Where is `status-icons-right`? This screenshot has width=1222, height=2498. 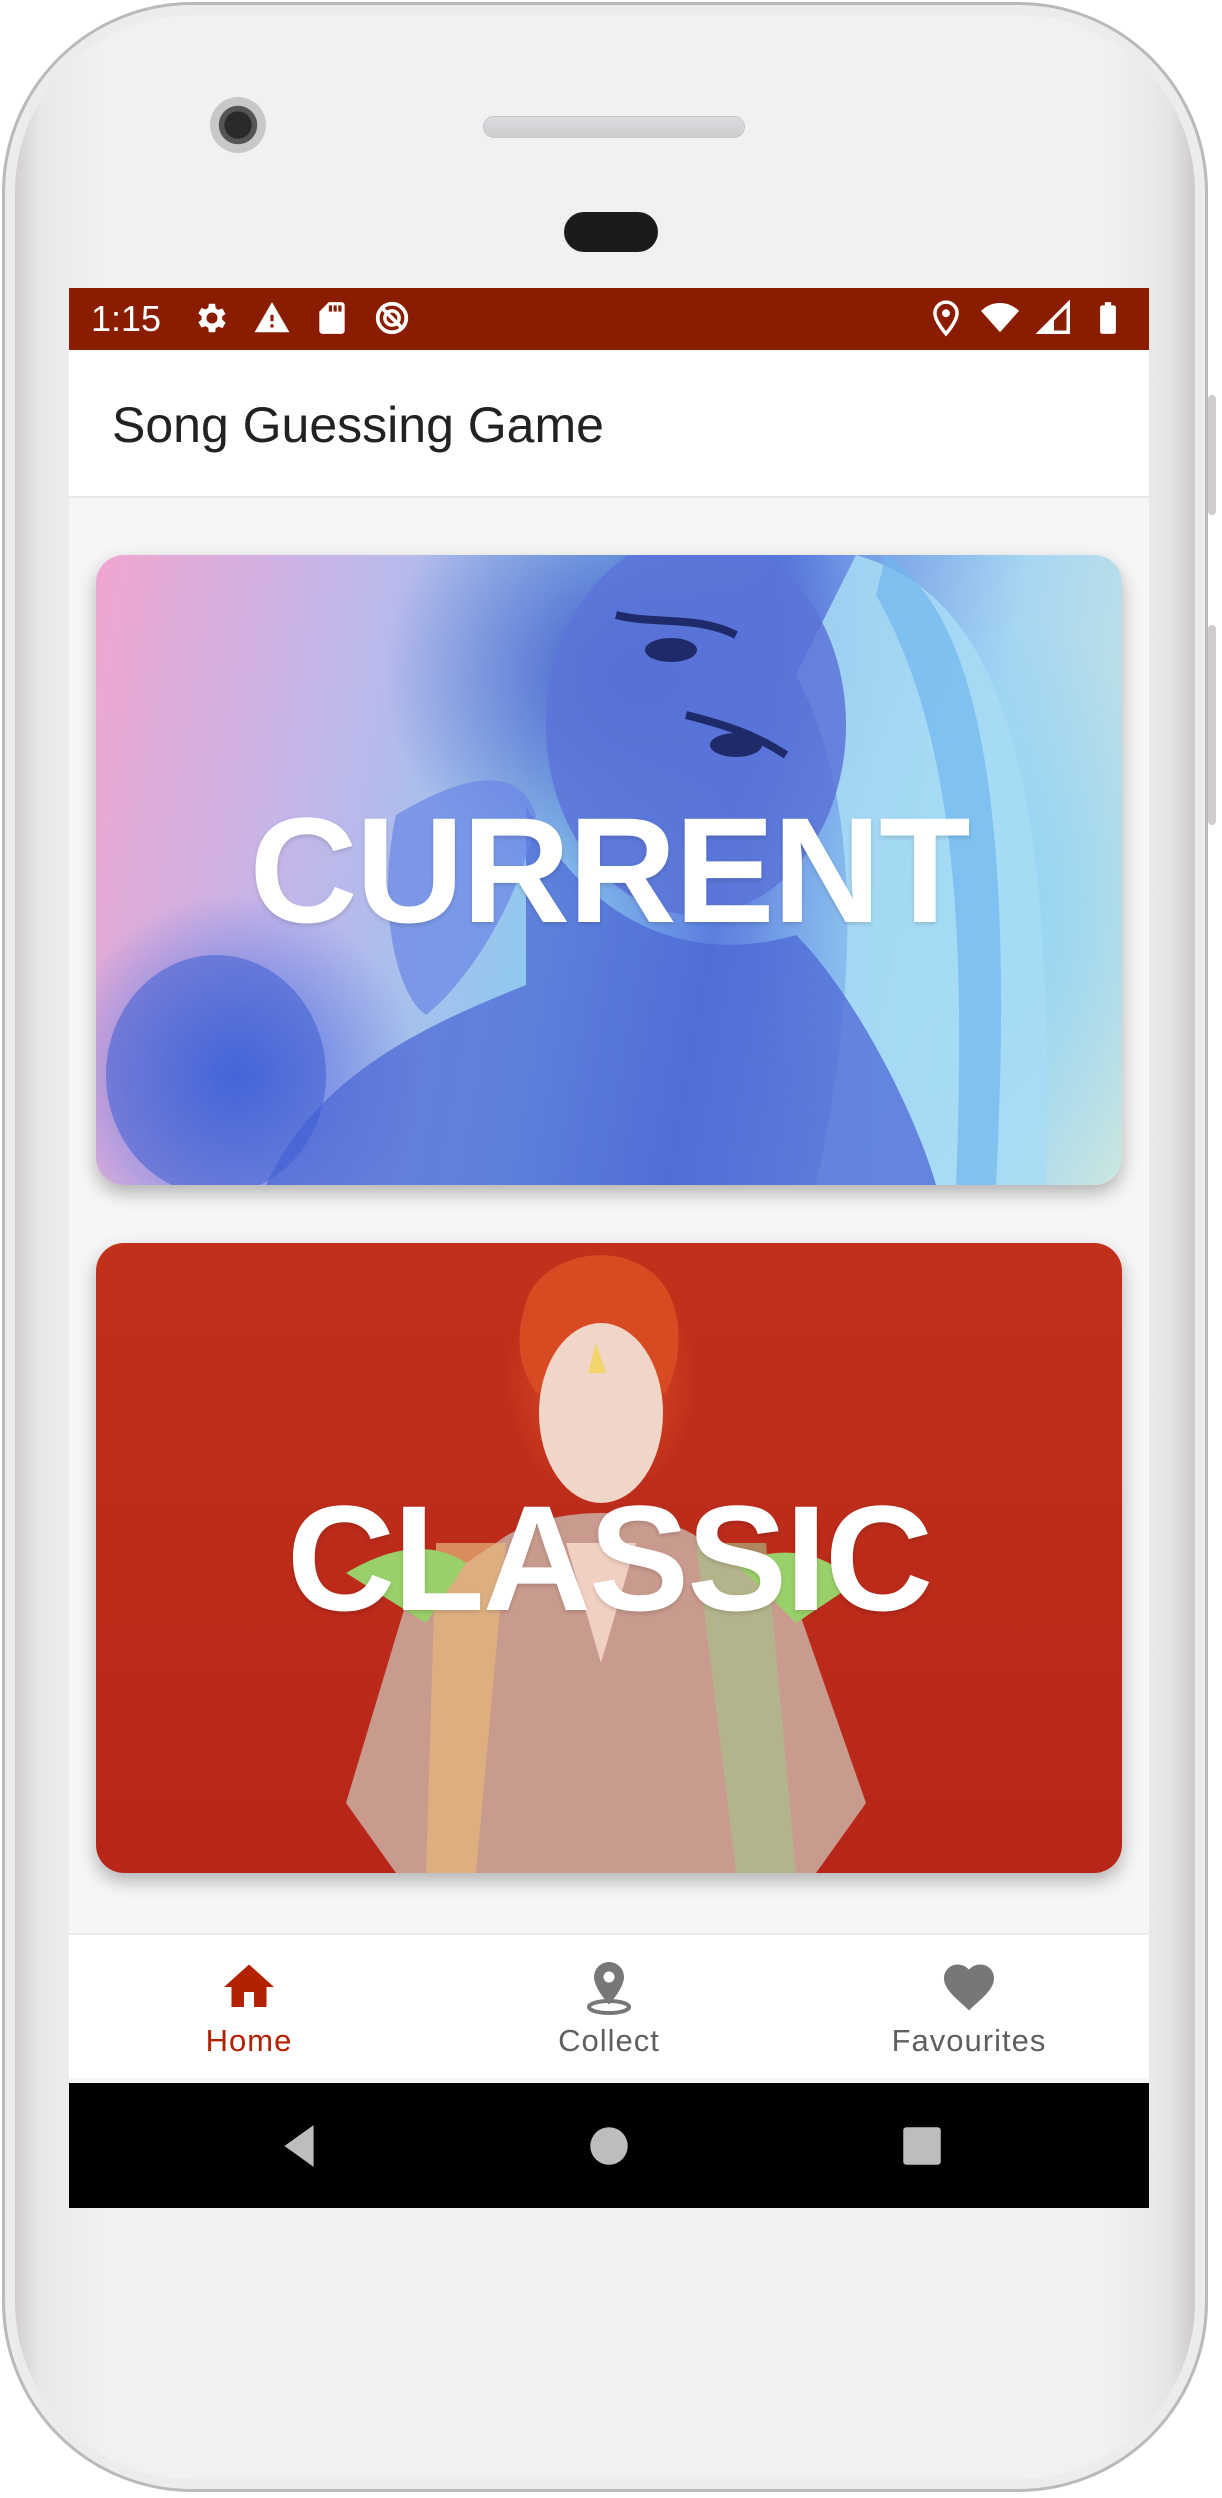
status-icons-right is located at coordinates (1027, 318).